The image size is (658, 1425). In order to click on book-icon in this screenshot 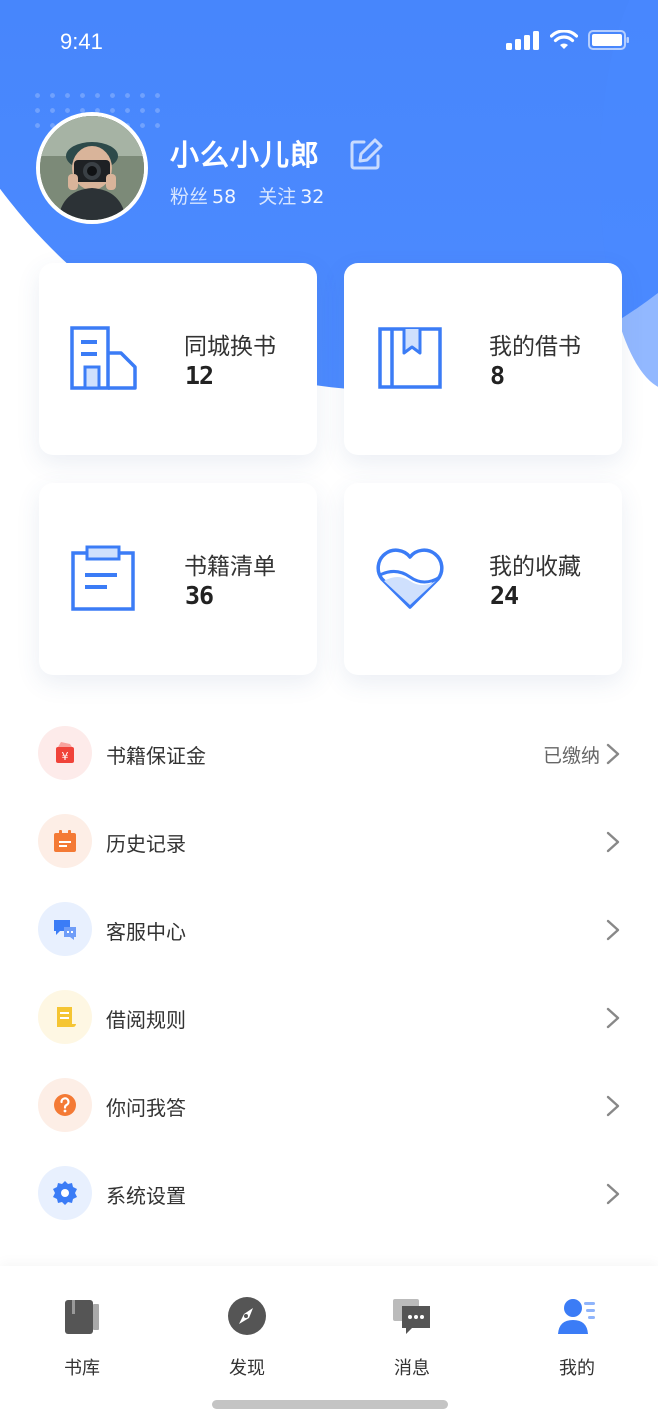, I will do `click(410, 358)`.